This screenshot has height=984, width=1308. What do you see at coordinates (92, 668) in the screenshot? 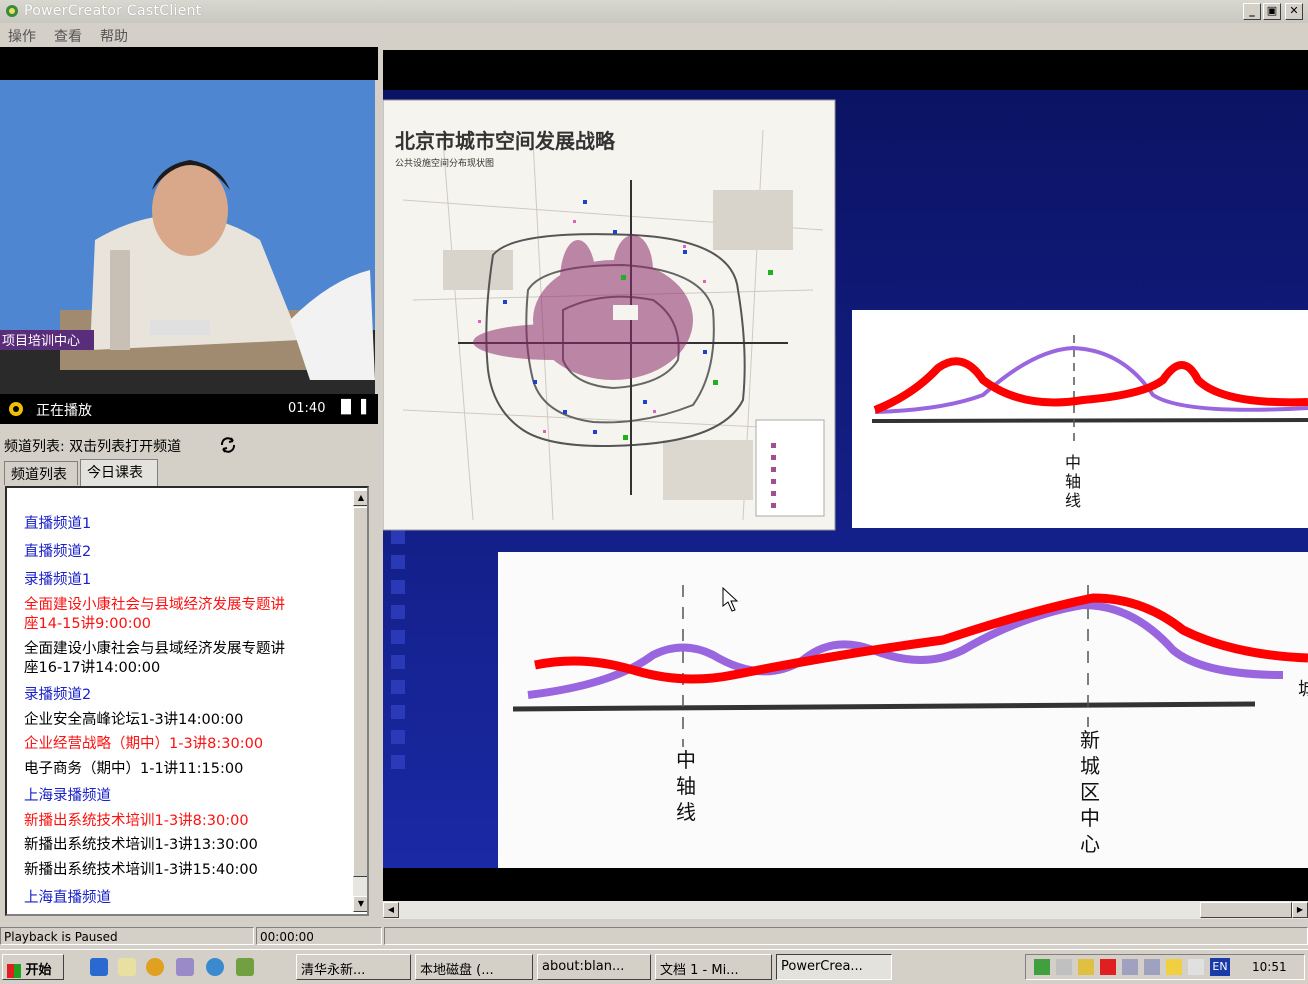
I see `list-item: 座16-17讲14:00:00` at bounding box center [92, 668].